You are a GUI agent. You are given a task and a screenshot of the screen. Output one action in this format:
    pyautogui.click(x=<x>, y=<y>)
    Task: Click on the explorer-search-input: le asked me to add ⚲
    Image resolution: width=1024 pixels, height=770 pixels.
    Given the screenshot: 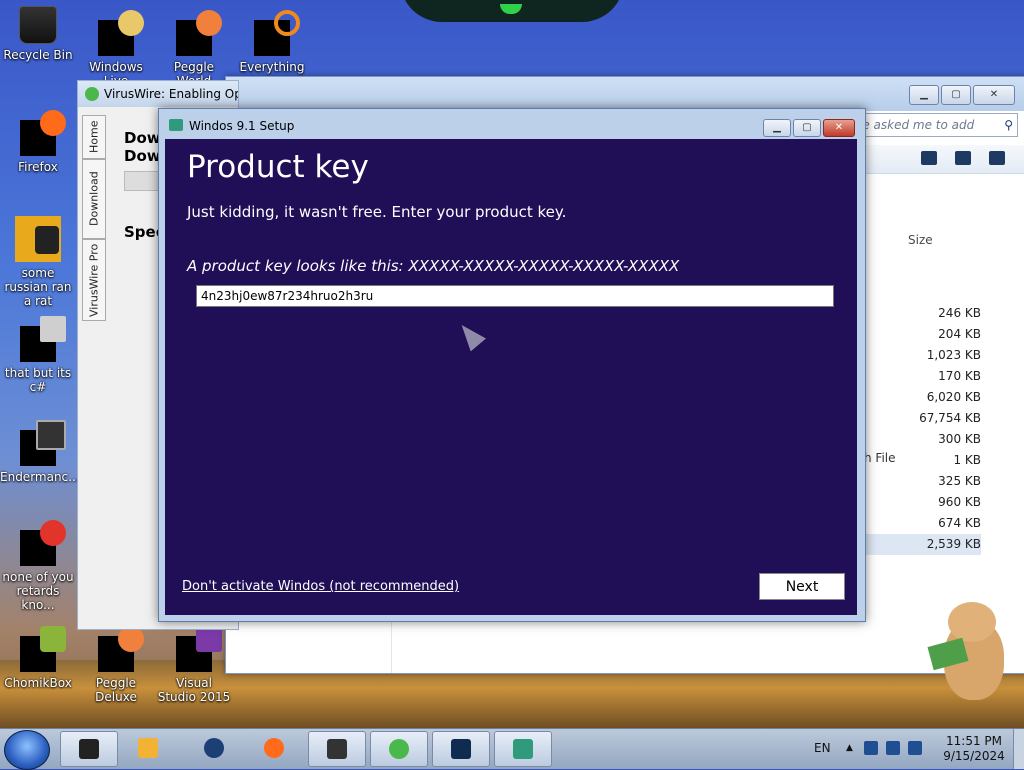 What is the action you would take?
    pyautogui.click(x=936, y=125)
    